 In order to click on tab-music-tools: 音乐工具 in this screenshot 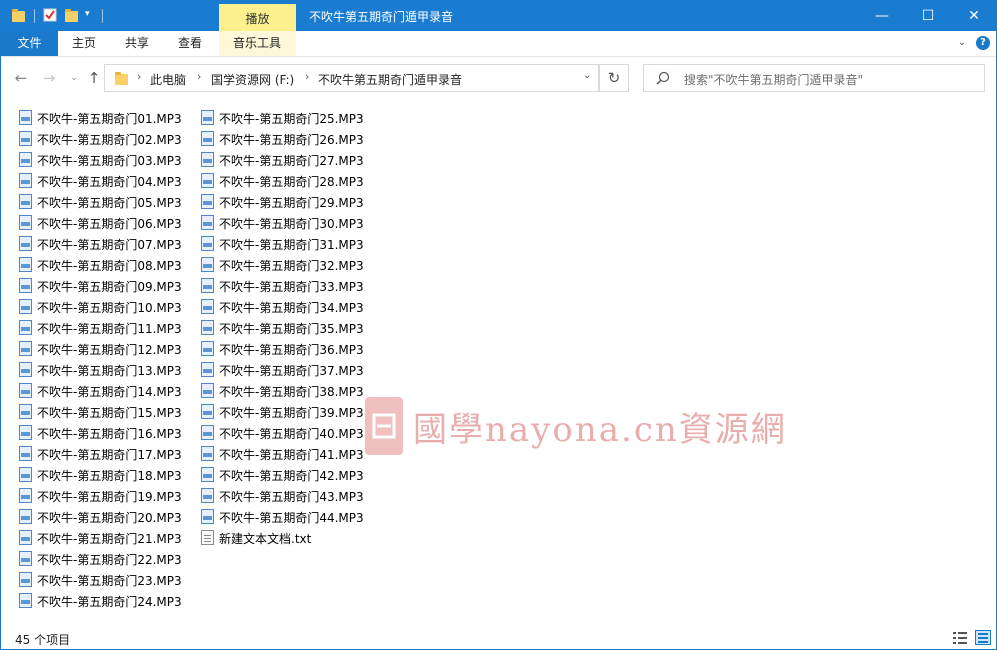, I will do `click(257, 43)`.